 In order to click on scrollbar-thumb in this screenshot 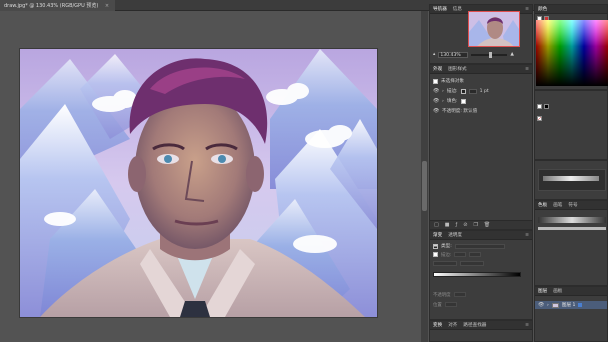, I will do `click(424, 186)`.